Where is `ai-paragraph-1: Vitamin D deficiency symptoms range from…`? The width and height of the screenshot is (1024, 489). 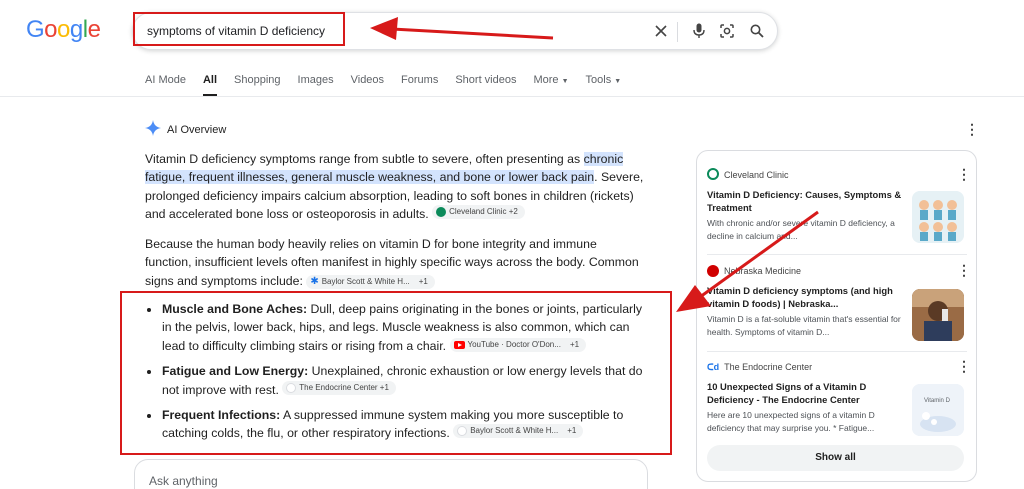 ai-paragraph-1: Vitamin D deficiency symptoms range from… is located at coordinates (395, 187).